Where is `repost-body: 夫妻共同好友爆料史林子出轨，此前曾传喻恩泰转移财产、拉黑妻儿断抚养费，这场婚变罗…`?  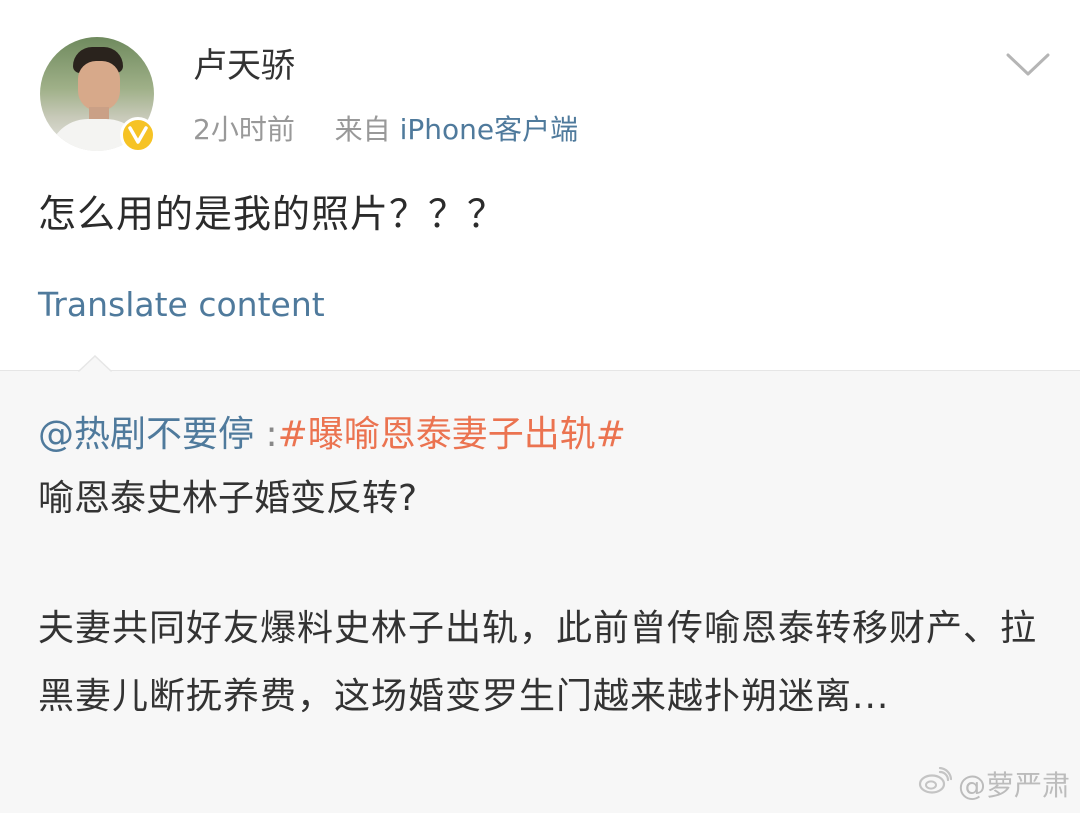
repost-body: 夫妻共同好友爆料史林子出轨，此前曾传喻恩泰转移财产、拉黑妻儿断抚养费，这场婚变罗… is located at coordinates (538, 662).